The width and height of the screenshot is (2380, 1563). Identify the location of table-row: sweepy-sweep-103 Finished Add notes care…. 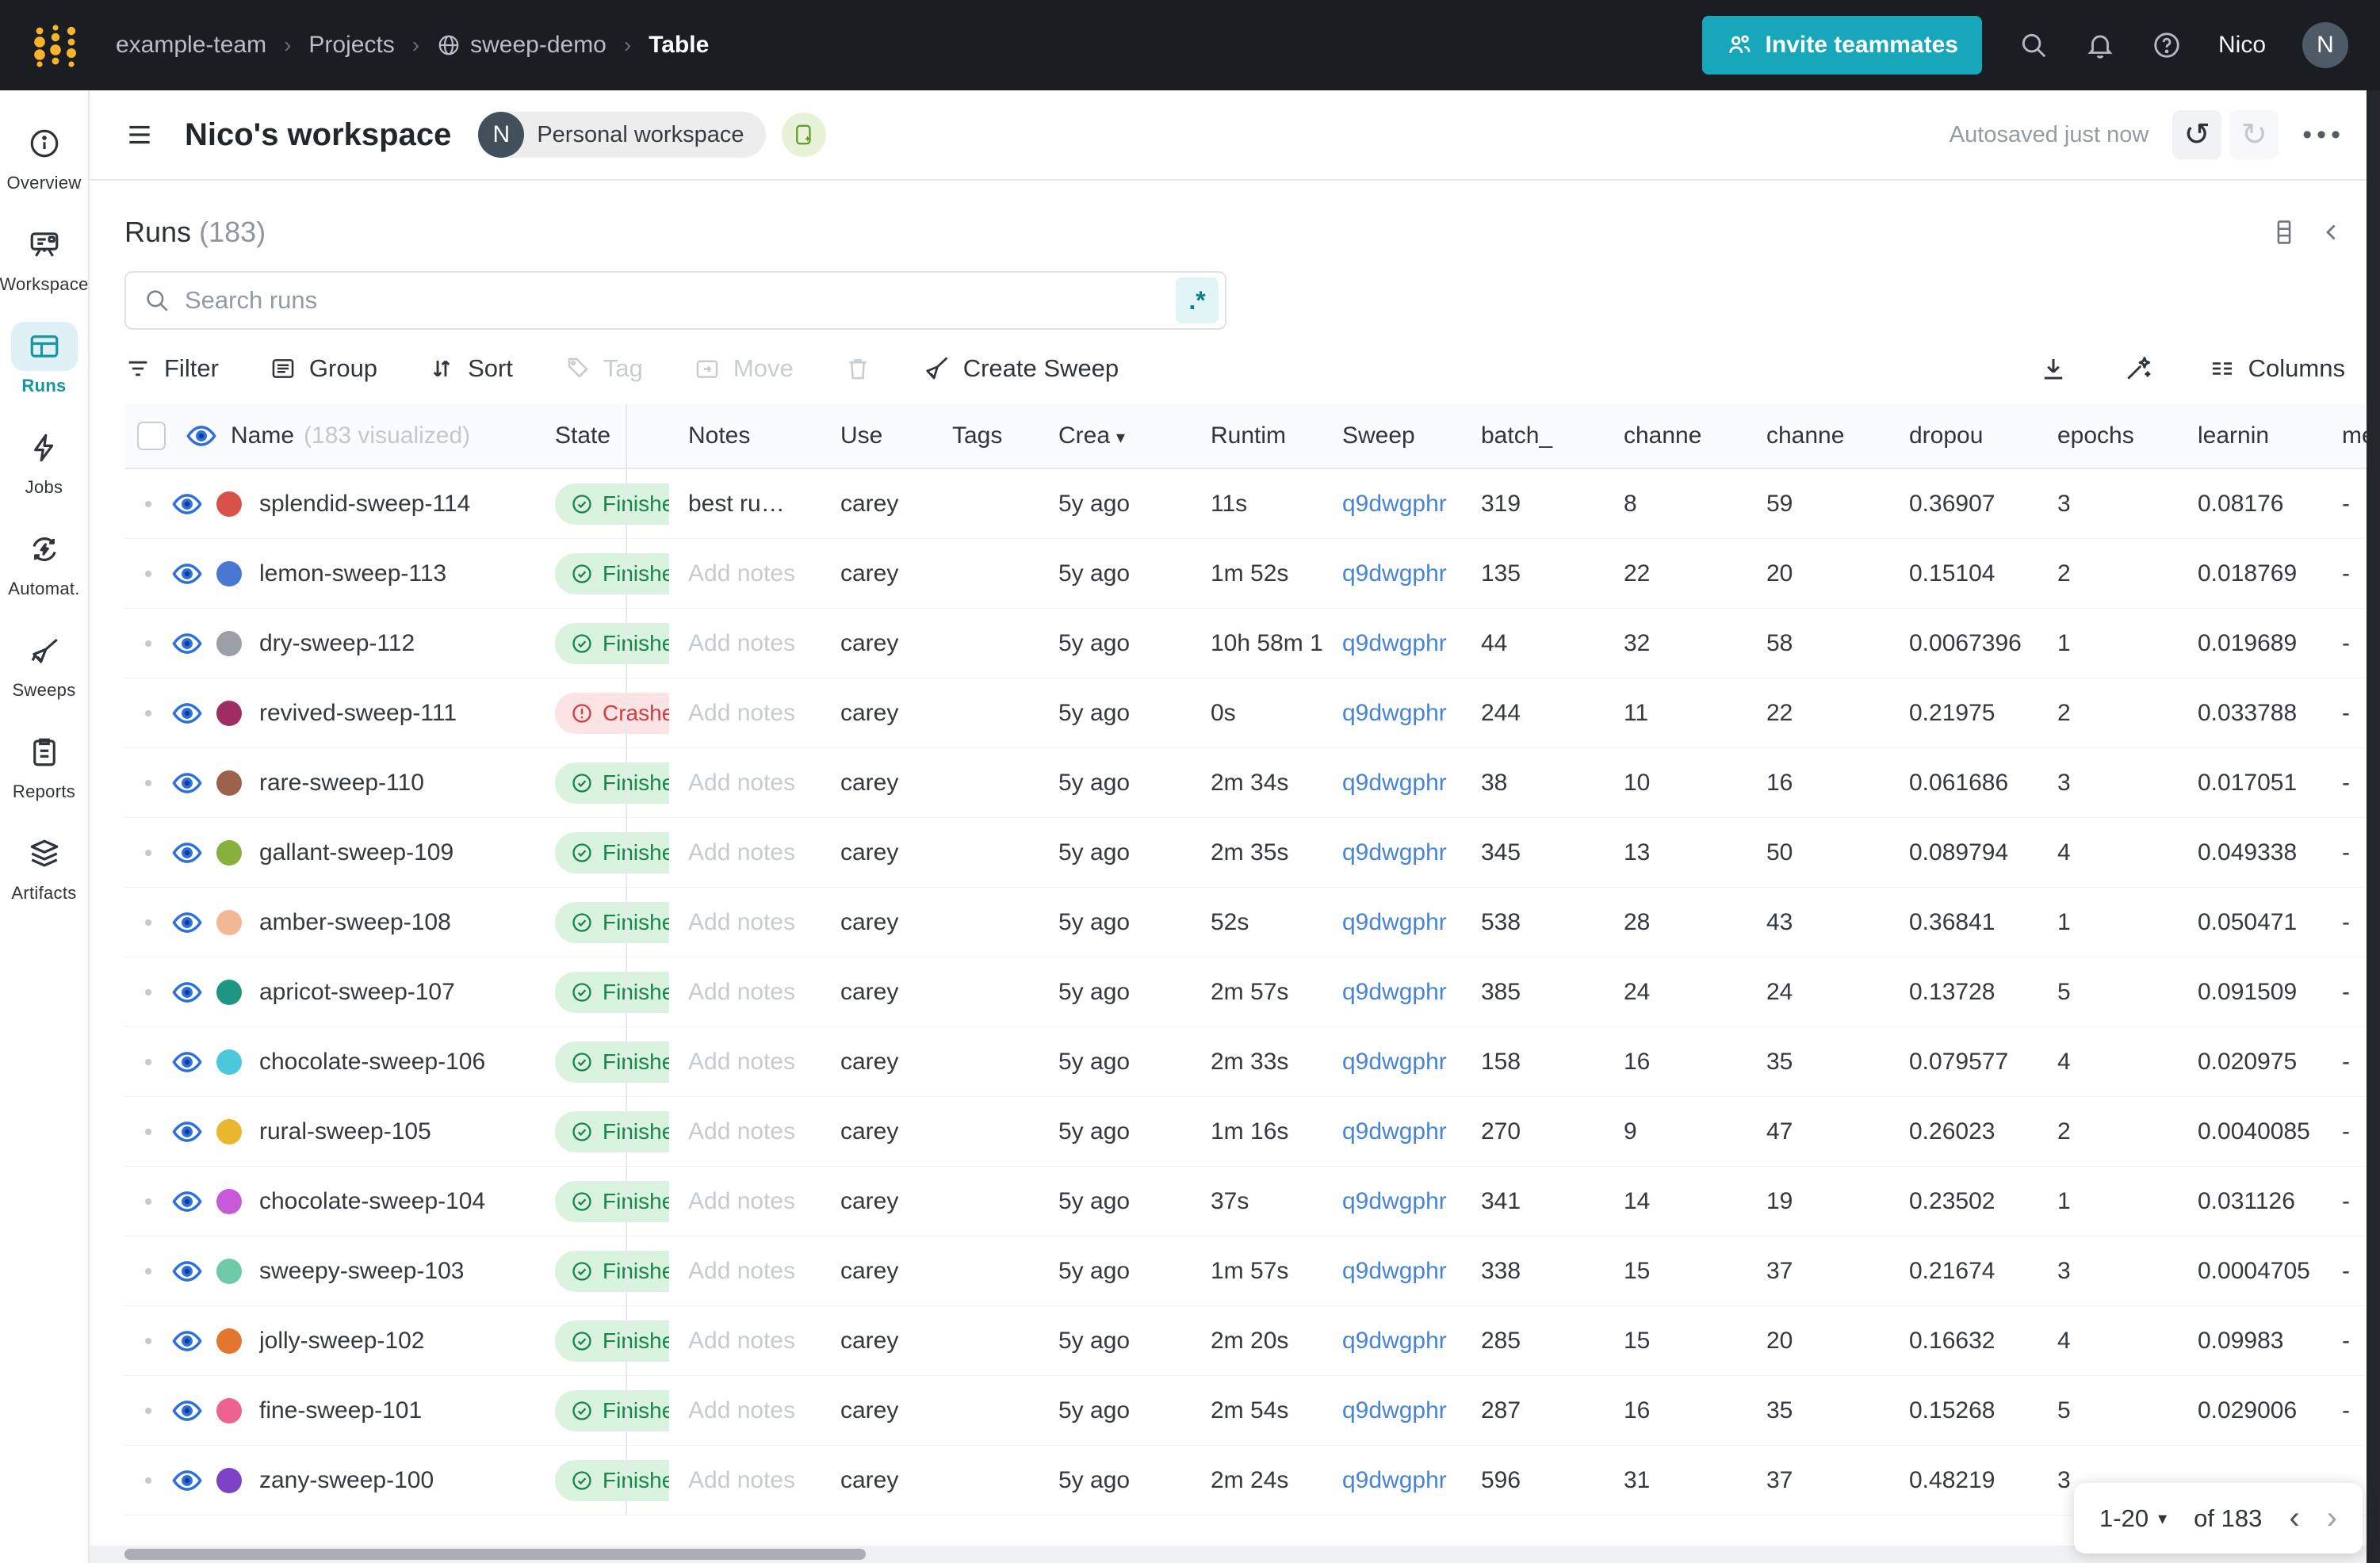
(1252, 1271).